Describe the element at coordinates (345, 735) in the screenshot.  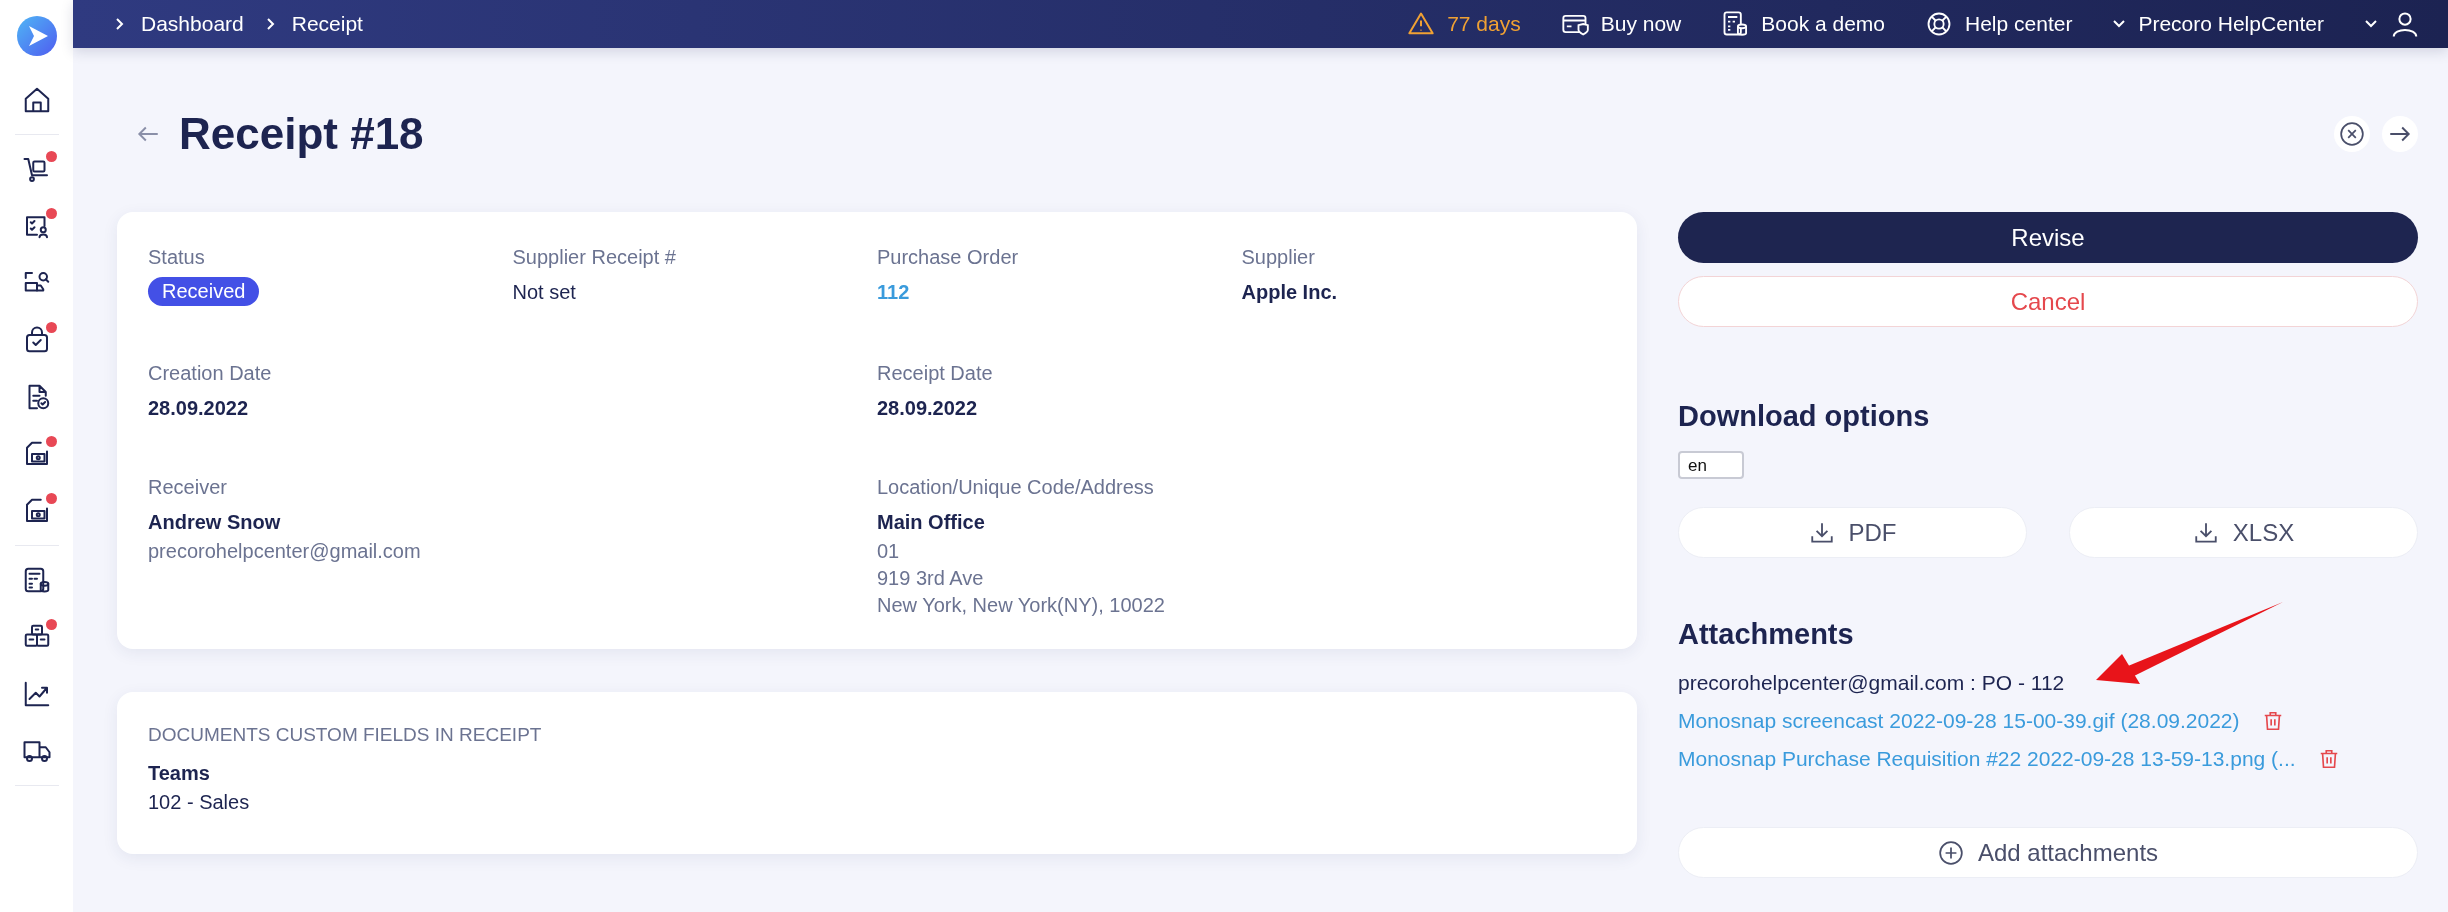
I see `section-heading: DOCUMENTS CUSTOM FIELDS IN RECEIPT` at that location.